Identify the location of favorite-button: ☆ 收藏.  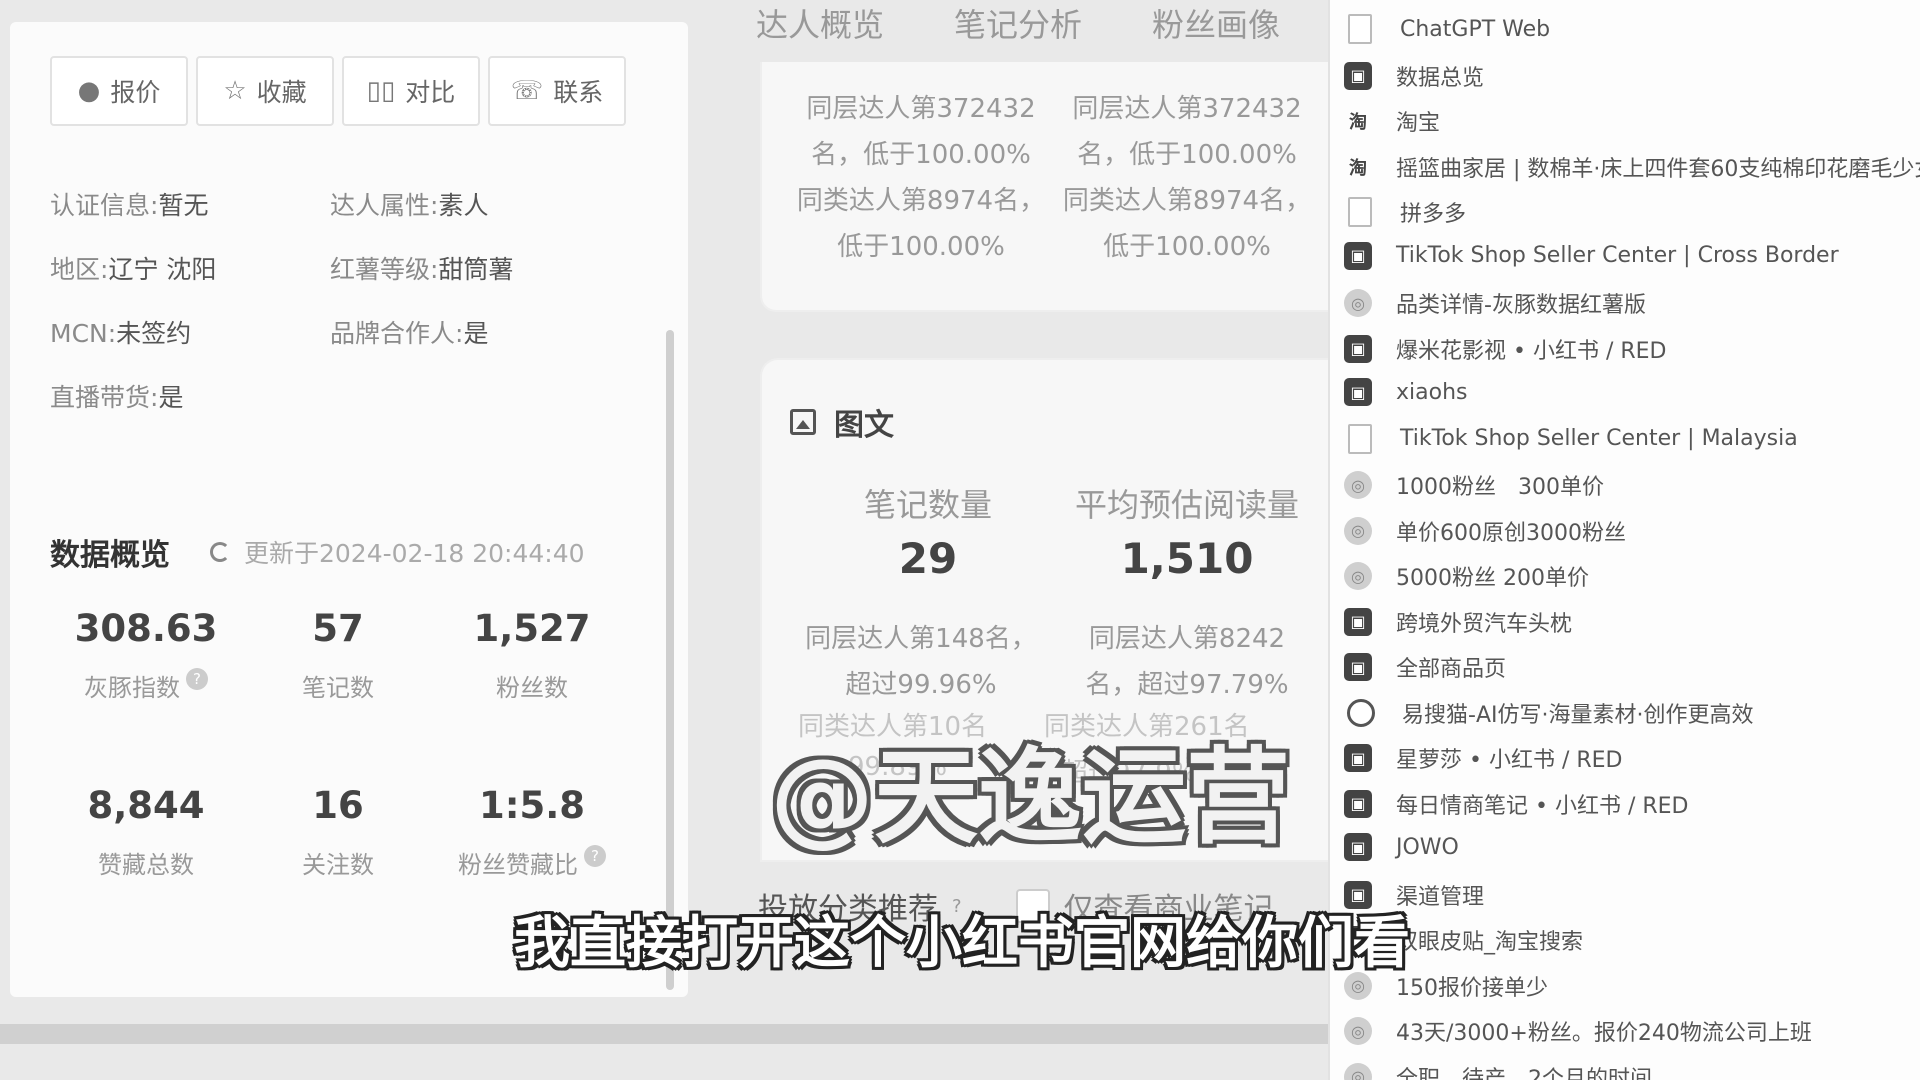
(265, 91).